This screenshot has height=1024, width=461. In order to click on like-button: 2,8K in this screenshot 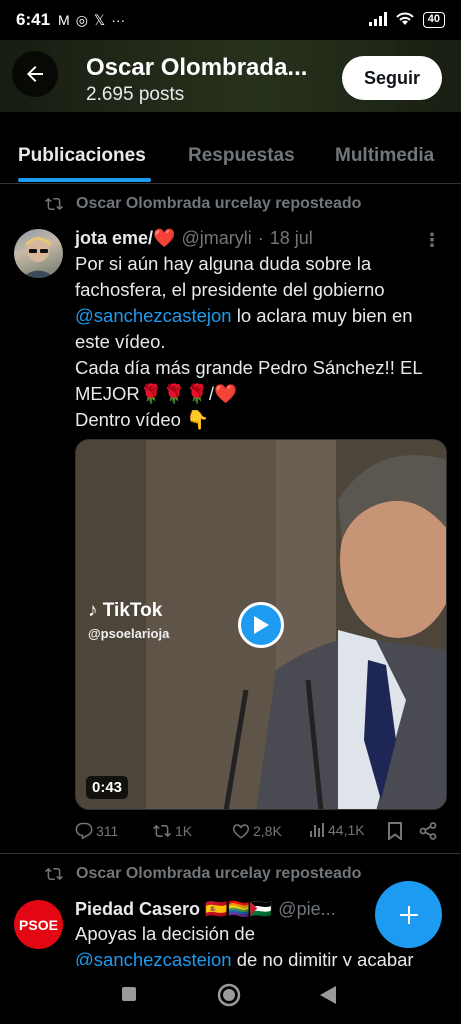, I will do `click(257, 831)`.